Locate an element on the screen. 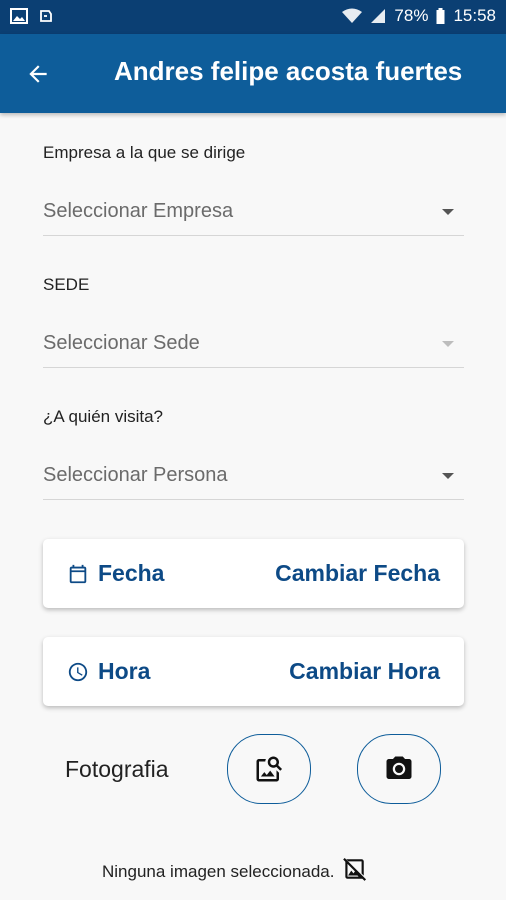  calendar-icon is located at coordinates (78, 576).